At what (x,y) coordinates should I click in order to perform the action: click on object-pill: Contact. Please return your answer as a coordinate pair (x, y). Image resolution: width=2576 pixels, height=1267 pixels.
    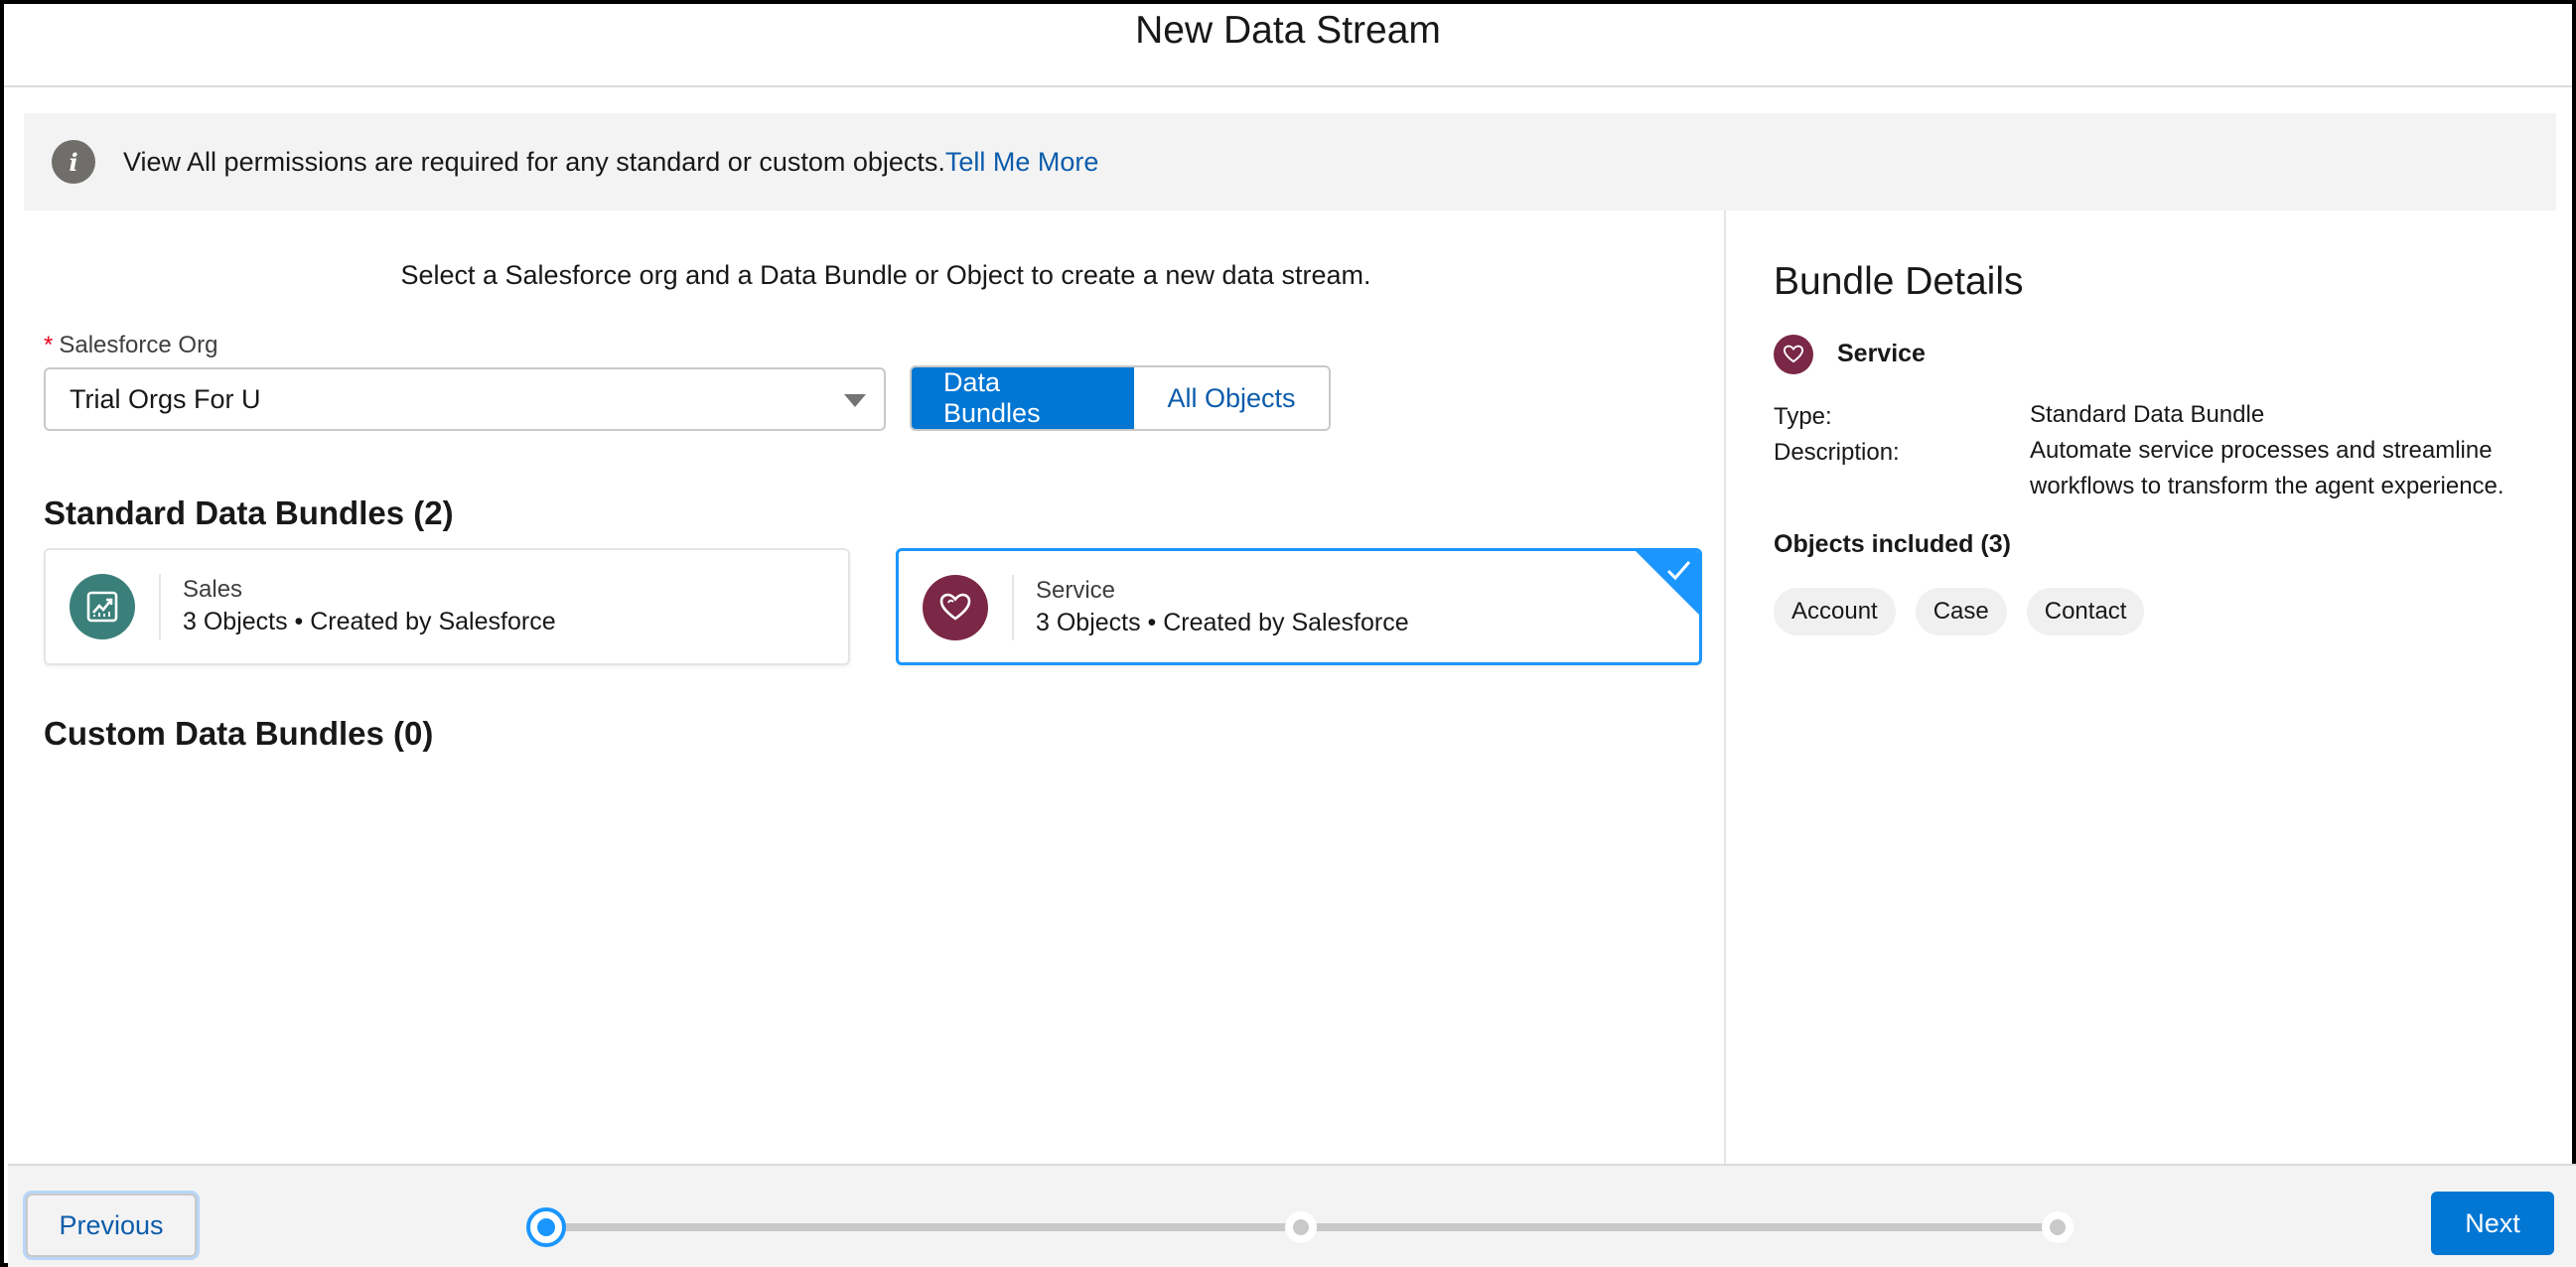
    Looking at the image, I should click on (2085, 611).